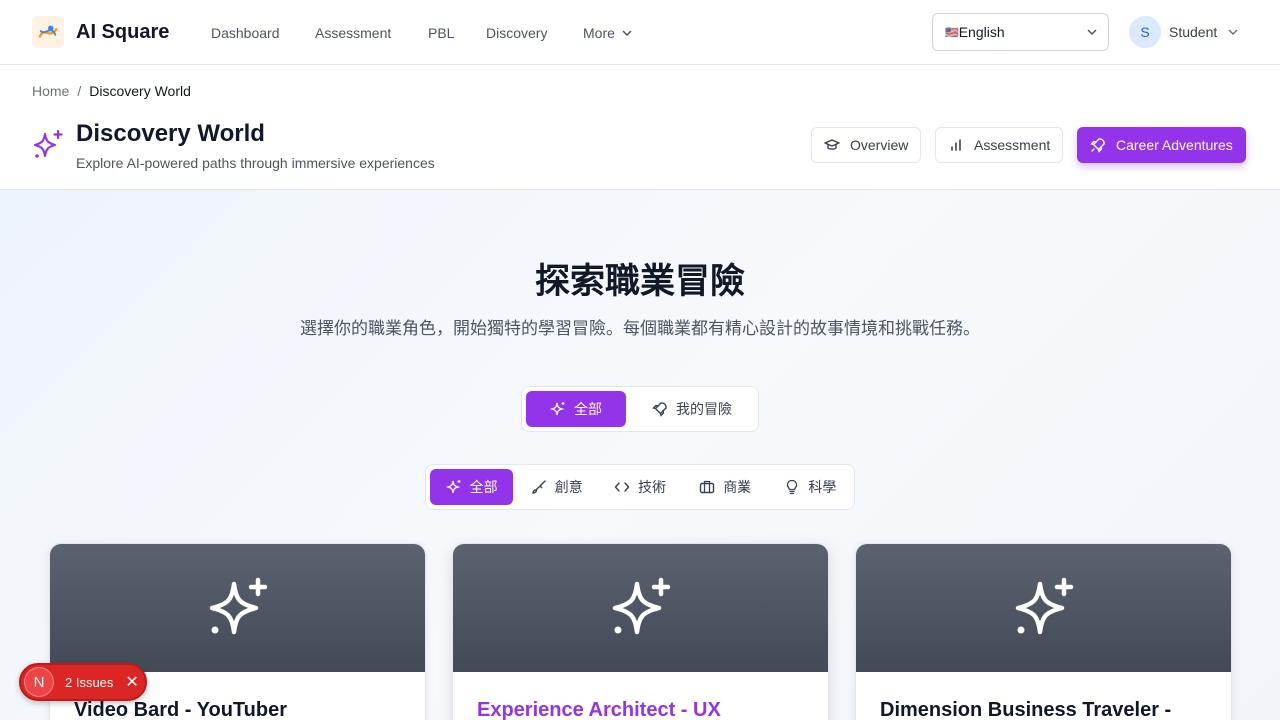  I want to click on category-all-label: 全部, so click(483, 487).